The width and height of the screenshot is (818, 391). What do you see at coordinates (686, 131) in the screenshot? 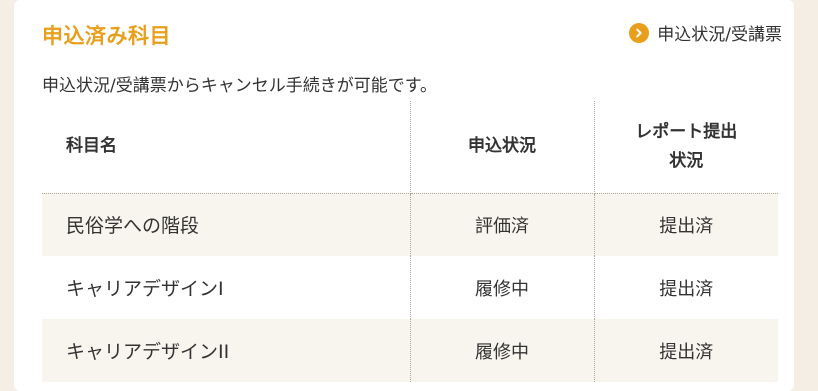
I see `header-report-status-line1: レポート提出` at bounding box center [686, 131].